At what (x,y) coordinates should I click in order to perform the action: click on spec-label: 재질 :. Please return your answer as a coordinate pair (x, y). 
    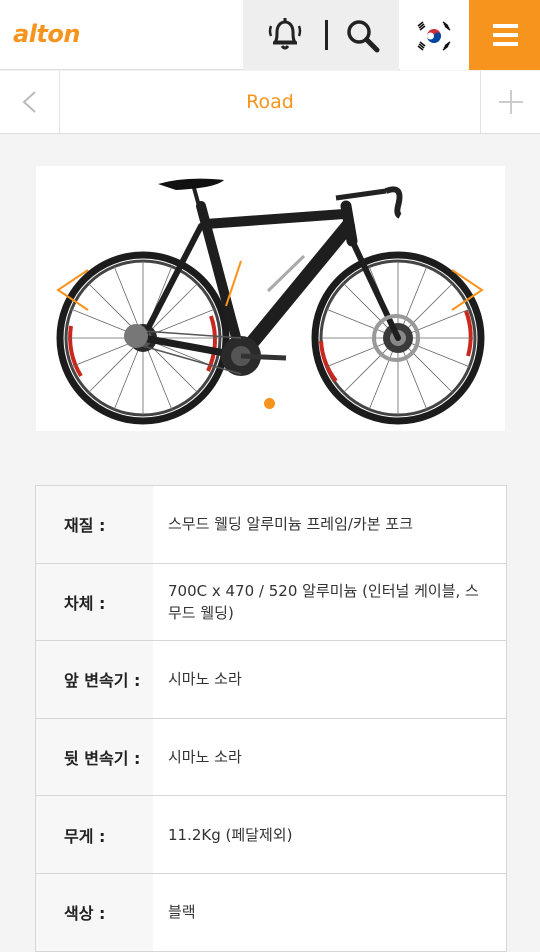
    Looking at the image, I should click on (94, 524).